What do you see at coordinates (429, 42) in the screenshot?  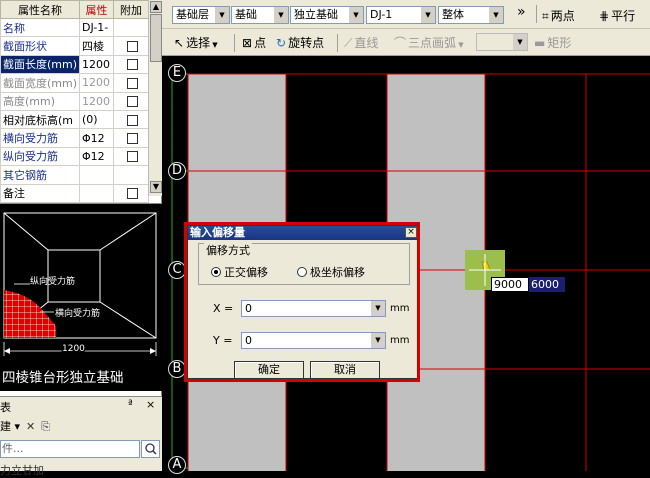 I see `three-point-arc-button: ⌒ 三点画弧 ▼` at bounding box center [429, 42].